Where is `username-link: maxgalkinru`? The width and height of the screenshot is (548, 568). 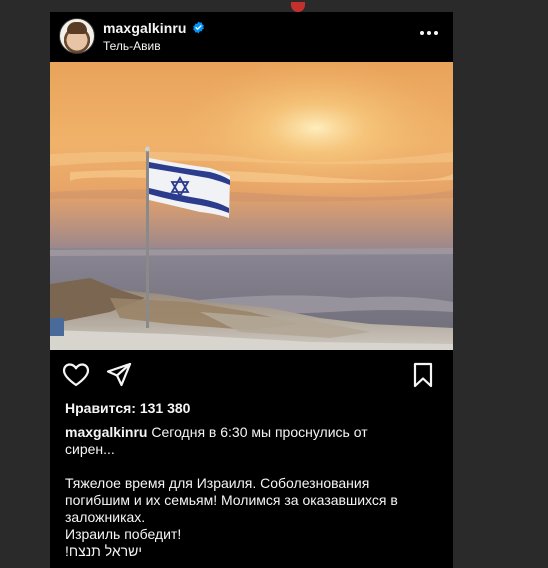
username-link: maxgalkinru is located at coordinates (145, 28).